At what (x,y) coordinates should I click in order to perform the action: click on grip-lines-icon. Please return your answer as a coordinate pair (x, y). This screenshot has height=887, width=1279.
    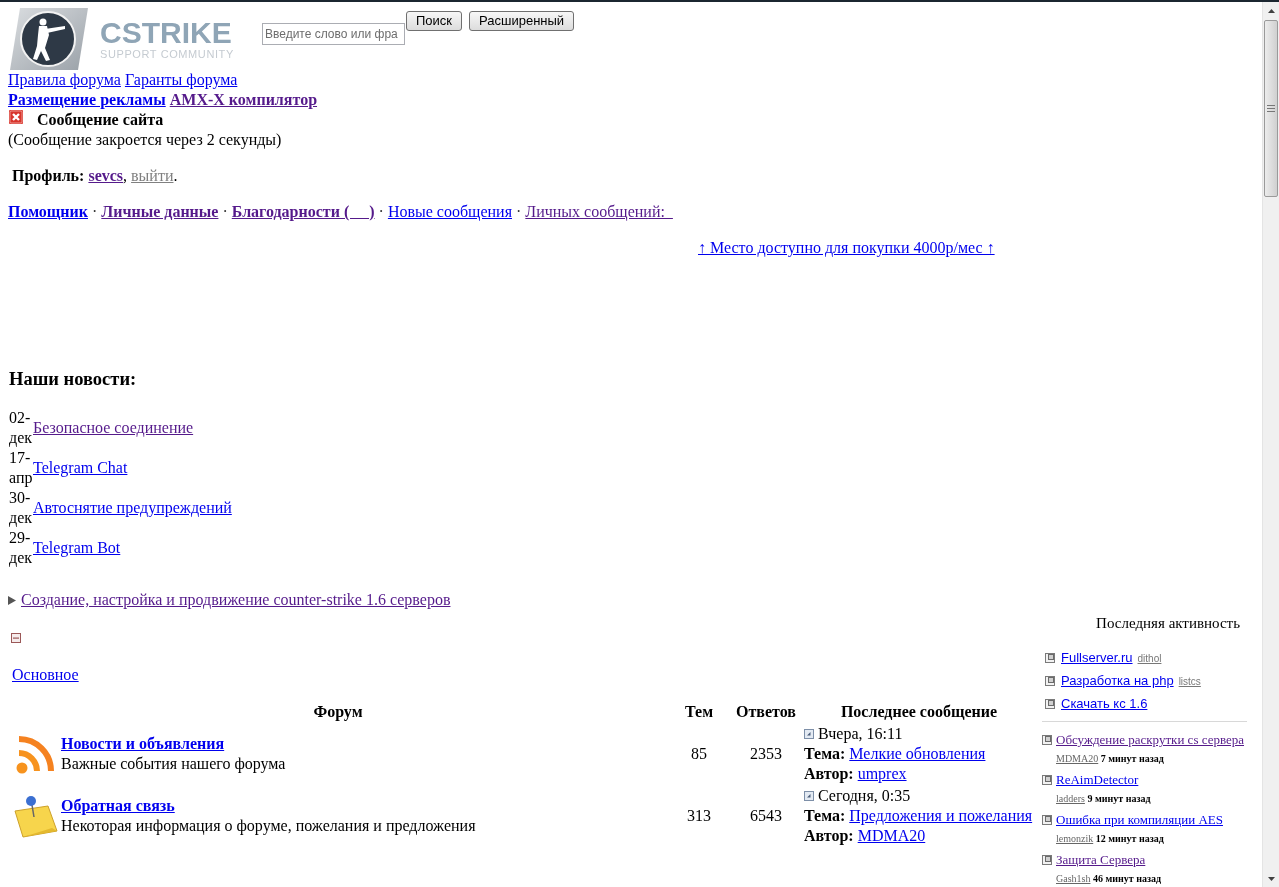
    Looking at the image, I should click on (1271, 108).